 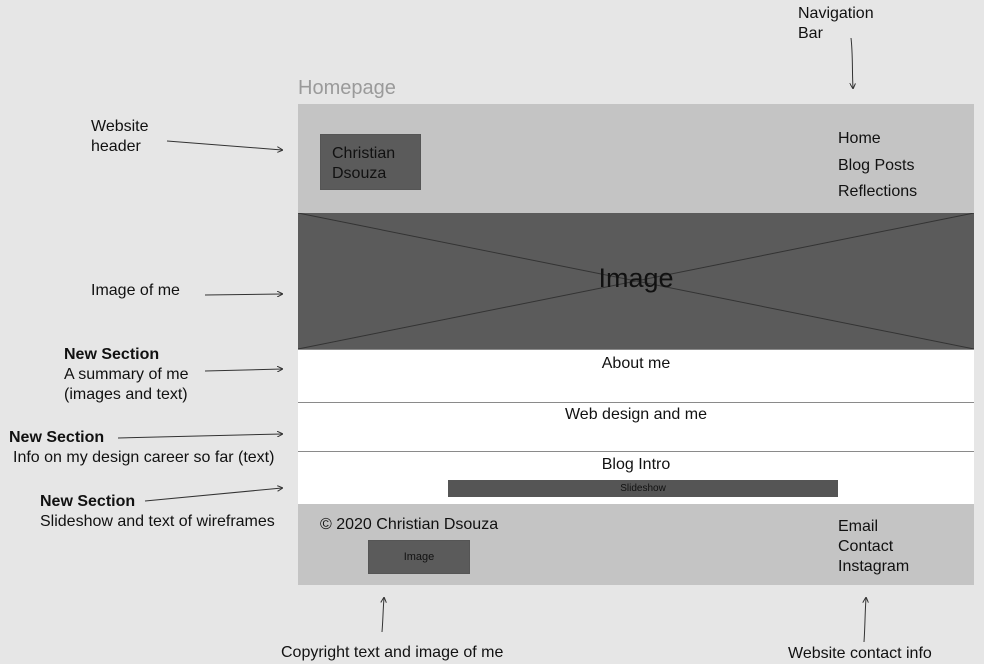 I want to click on arrow-image-of-me, so click(x=243, y=294).